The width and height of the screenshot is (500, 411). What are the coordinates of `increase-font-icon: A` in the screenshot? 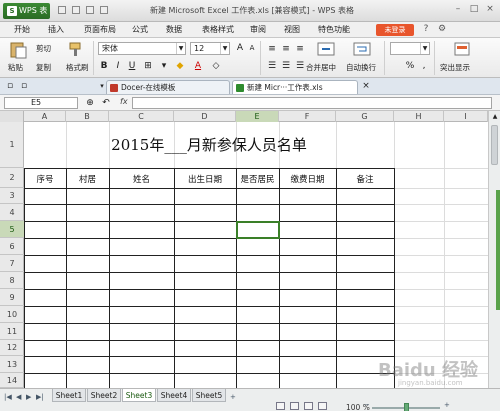 It's located at (240, 48).